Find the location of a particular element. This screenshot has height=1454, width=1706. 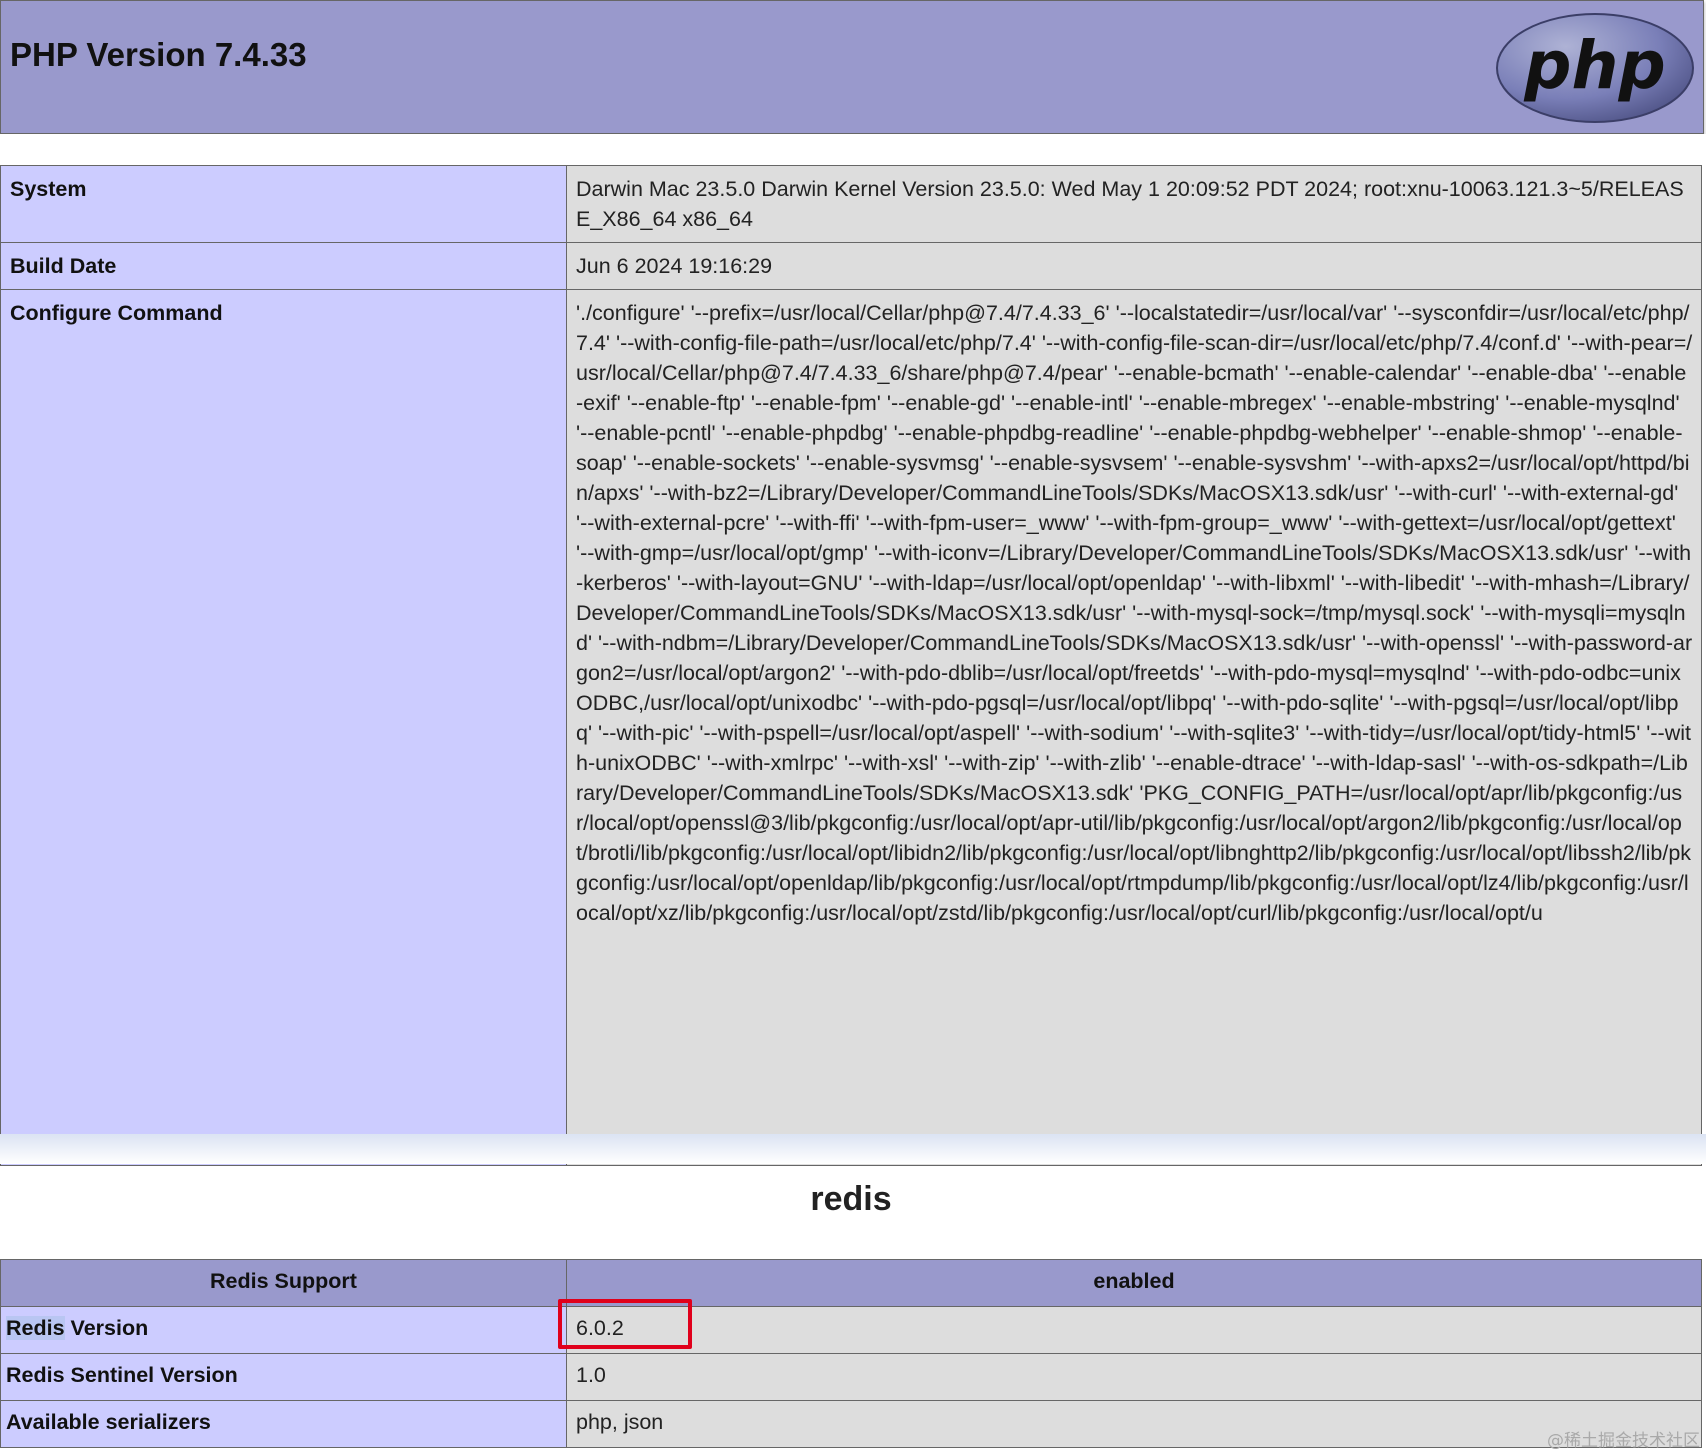

spacer is located at coordinates (853, 149).